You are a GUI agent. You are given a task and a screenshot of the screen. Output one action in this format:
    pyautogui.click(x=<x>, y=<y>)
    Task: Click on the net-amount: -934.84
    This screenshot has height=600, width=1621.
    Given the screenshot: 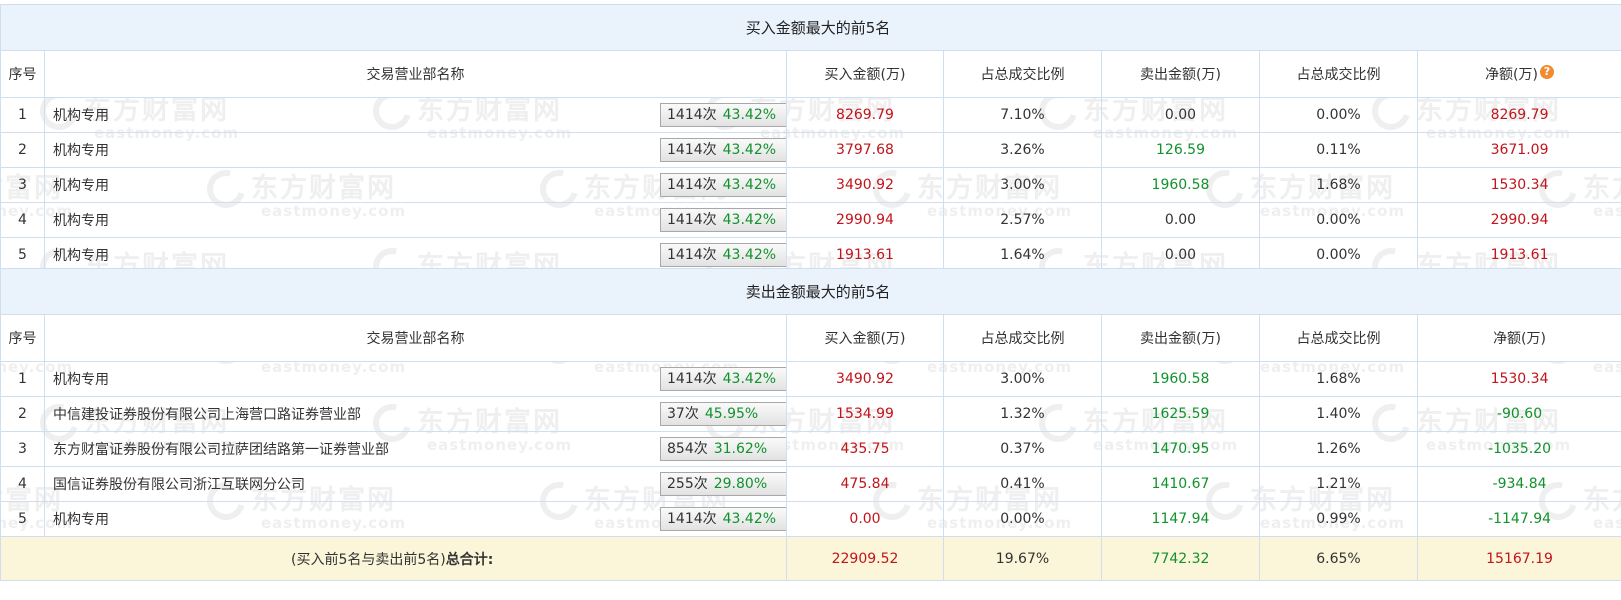 What is the action you would take?
    pyautogui.click(x=1518, y=484)
    